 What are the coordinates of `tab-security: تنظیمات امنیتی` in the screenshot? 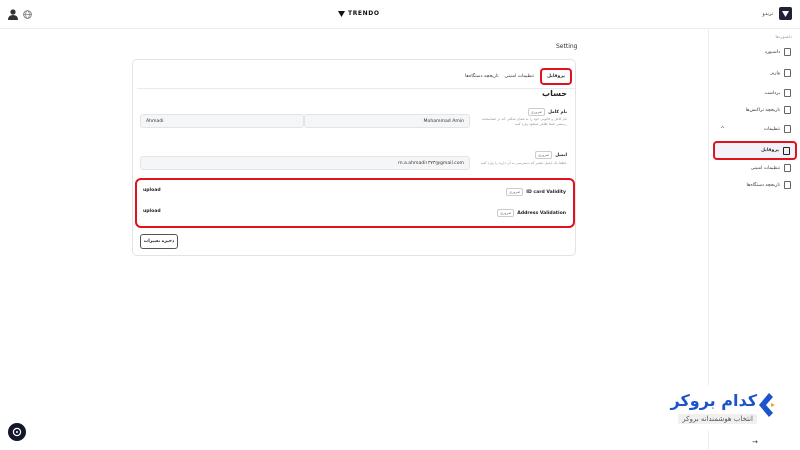 It's located at (519, 76).